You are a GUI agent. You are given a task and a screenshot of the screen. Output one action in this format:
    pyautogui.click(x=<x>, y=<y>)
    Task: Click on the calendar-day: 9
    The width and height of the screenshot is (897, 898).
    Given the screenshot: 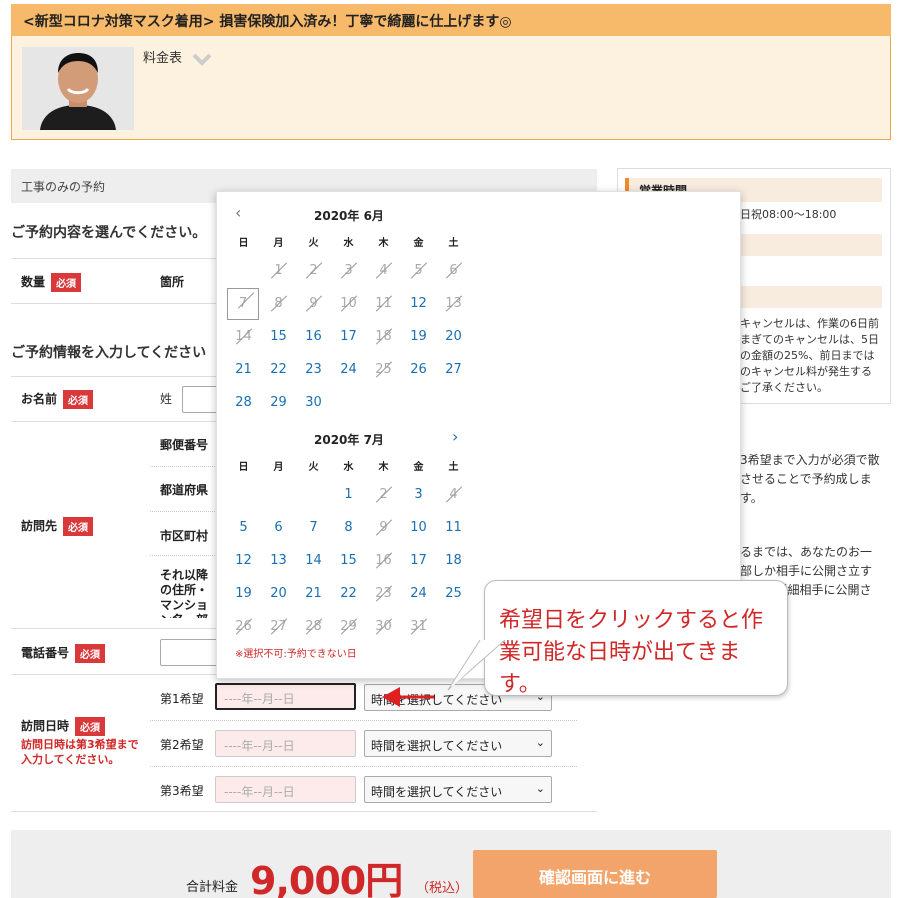 What is the action you would take?
    pyautogui.click(x=383, y=528)
    